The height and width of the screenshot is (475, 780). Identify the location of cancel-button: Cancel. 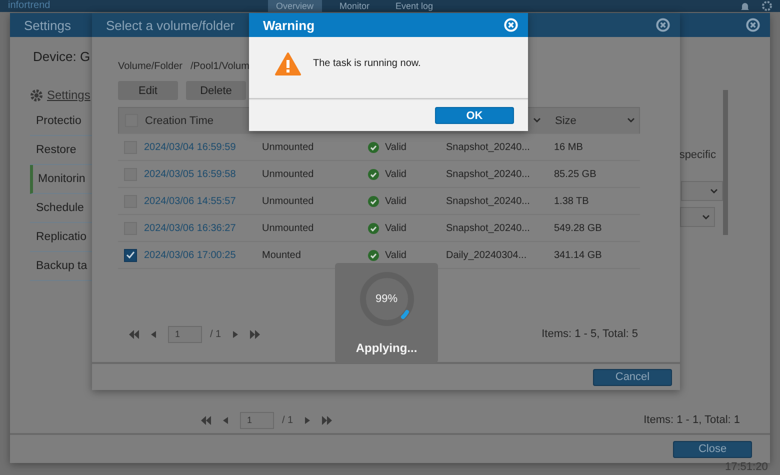
(632, 377).